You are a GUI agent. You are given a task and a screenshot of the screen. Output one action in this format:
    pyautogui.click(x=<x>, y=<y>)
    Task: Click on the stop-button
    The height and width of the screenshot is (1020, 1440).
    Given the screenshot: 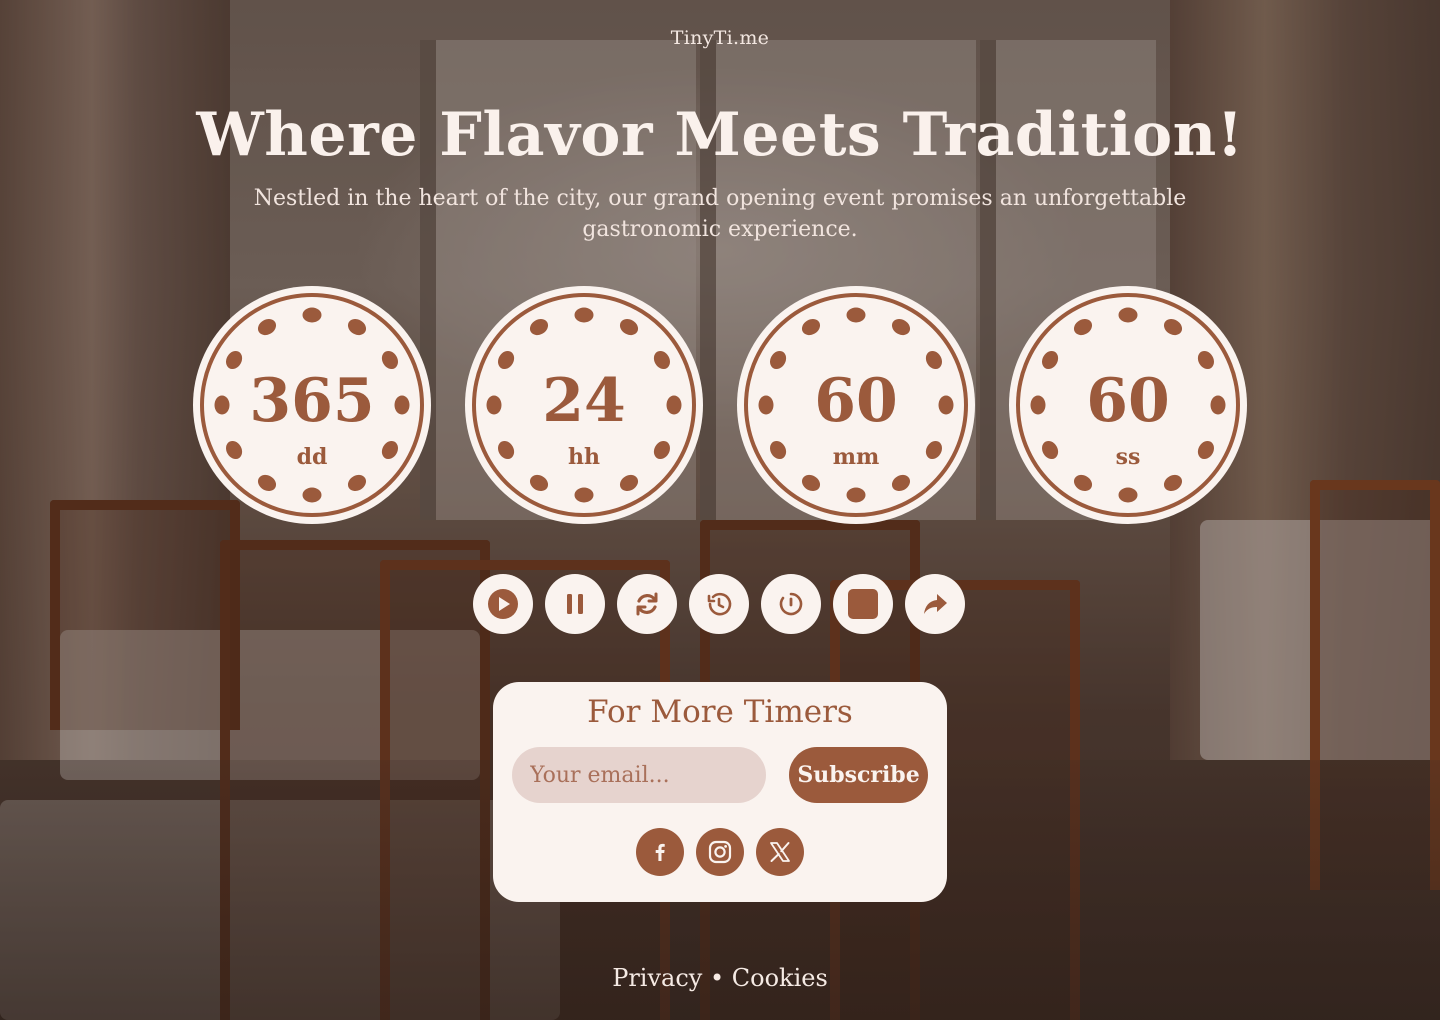 What is the action you would take?
    pyautogui.click(x=863, y=604)
    